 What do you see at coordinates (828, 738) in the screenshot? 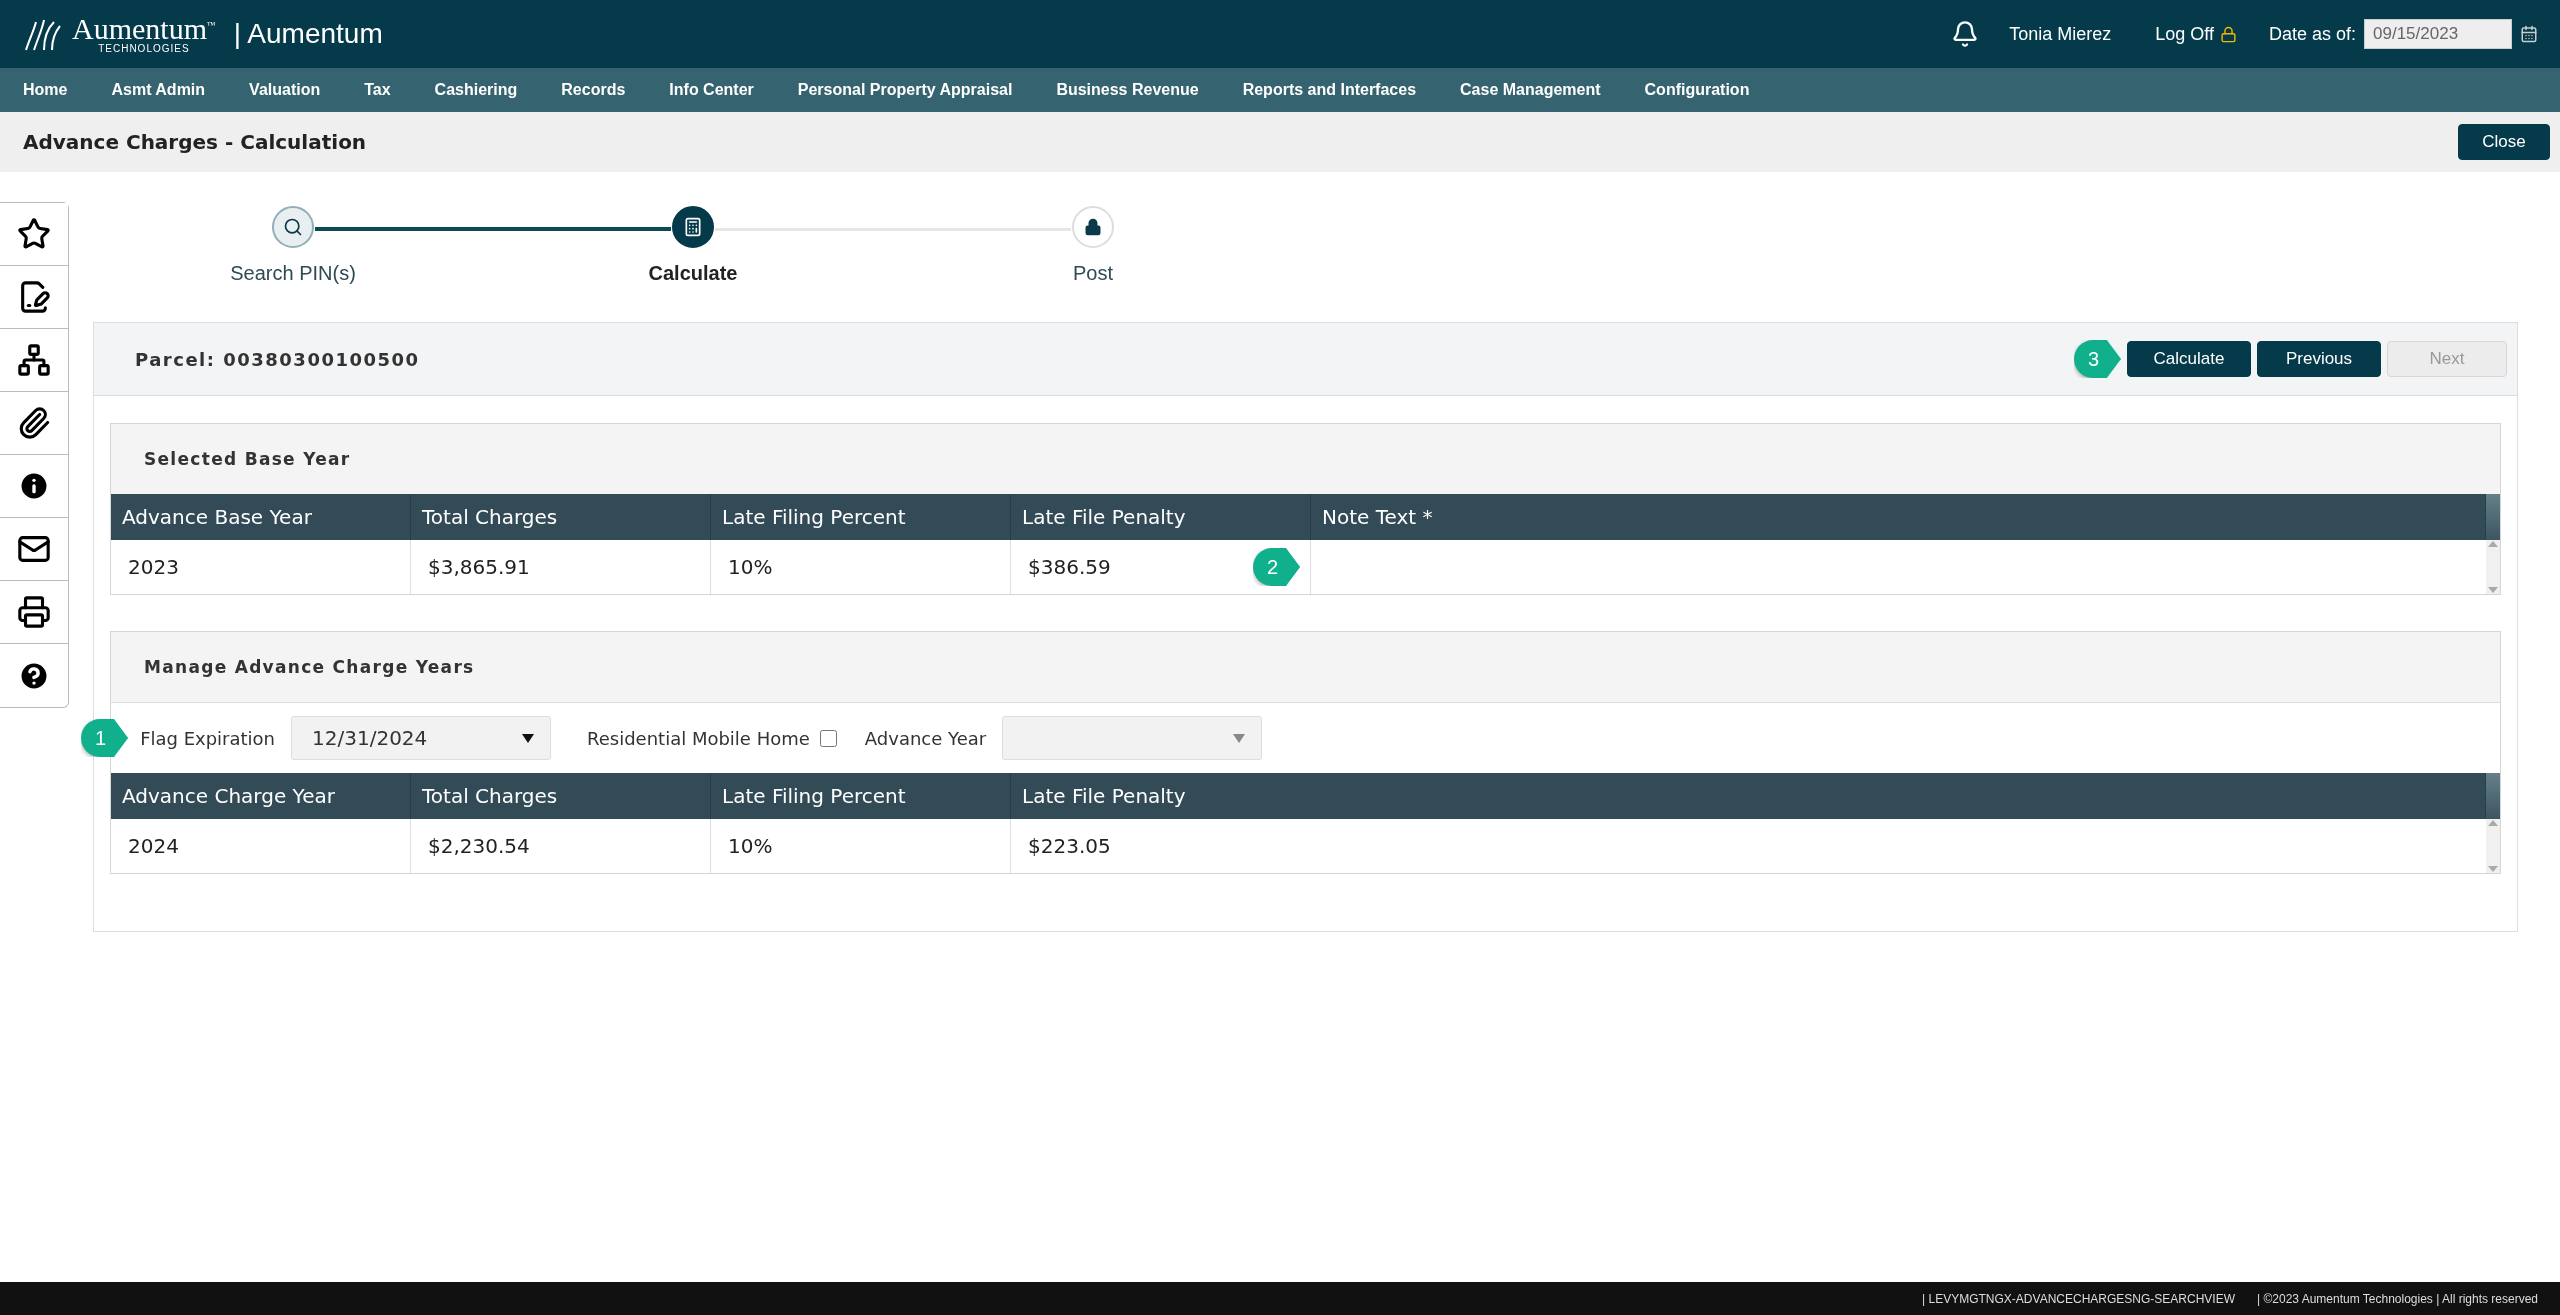
I see `mobile-home-checkbox` at bounding box center [828, 738].